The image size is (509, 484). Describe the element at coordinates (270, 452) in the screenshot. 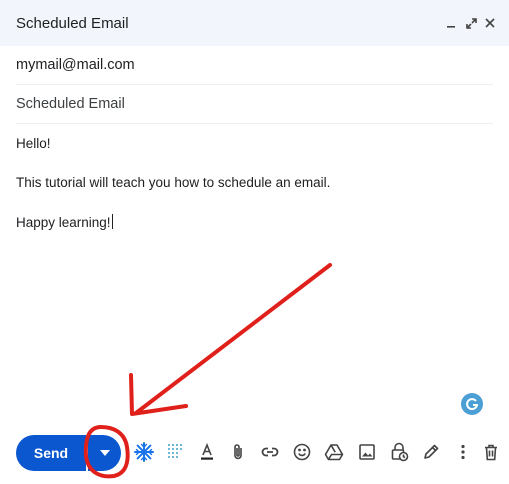

I see `link-icon` at that location.